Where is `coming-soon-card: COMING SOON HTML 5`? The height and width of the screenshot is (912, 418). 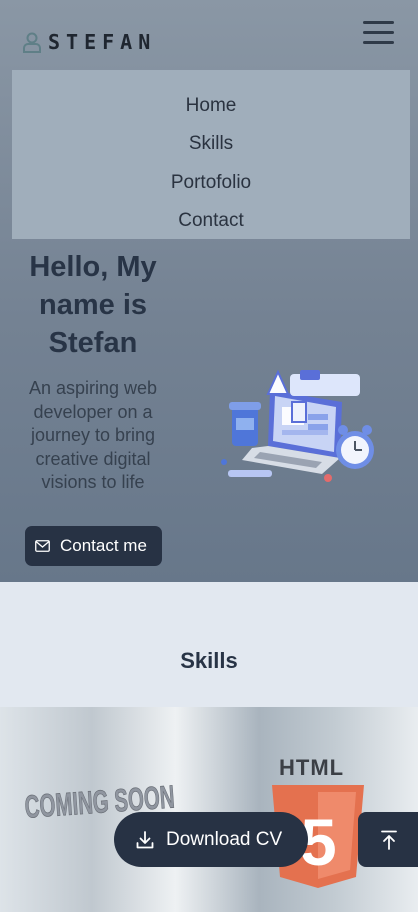 coming-soon-card: COMING SOON HTML 5 is located at coordinates (193, 821).